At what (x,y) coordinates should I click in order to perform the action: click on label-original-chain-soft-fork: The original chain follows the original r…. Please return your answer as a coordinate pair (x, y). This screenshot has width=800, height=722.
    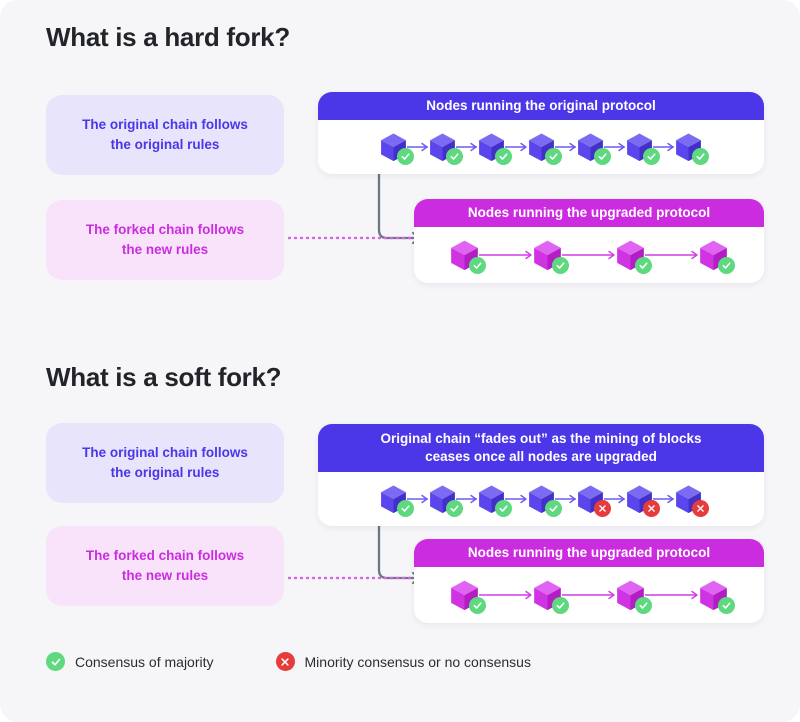
    Looking at the image, I should click on (165, 463).